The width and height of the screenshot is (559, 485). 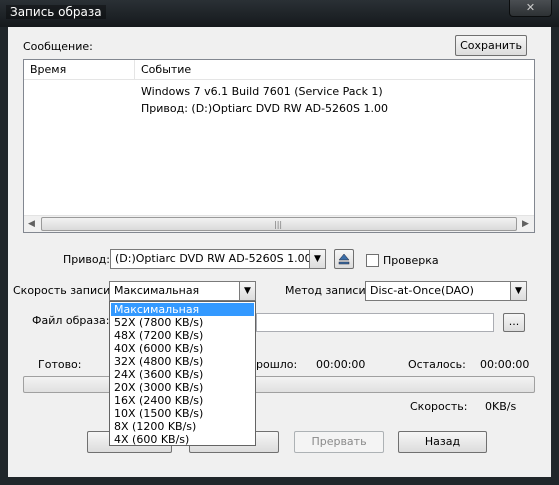 What do you see at coordinates (501, 406) in the screenshot?
I see `speed-status-value: 0KB/s` at bounding box center [501, 406].